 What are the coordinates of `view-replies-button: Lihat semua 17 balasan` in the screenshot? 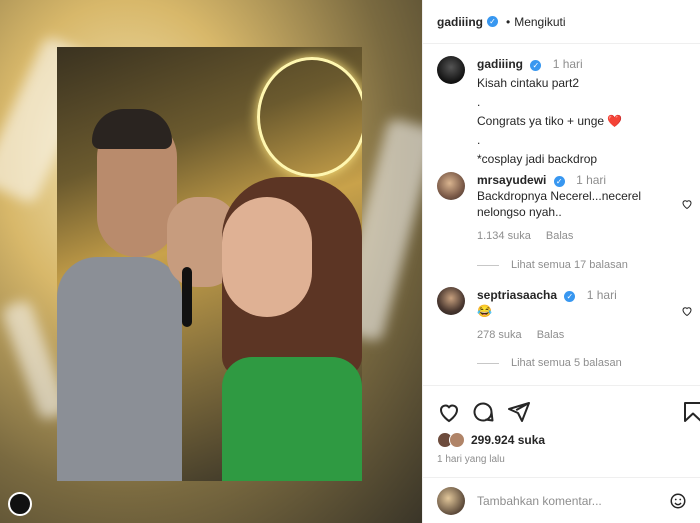 It's located at (552, 265).